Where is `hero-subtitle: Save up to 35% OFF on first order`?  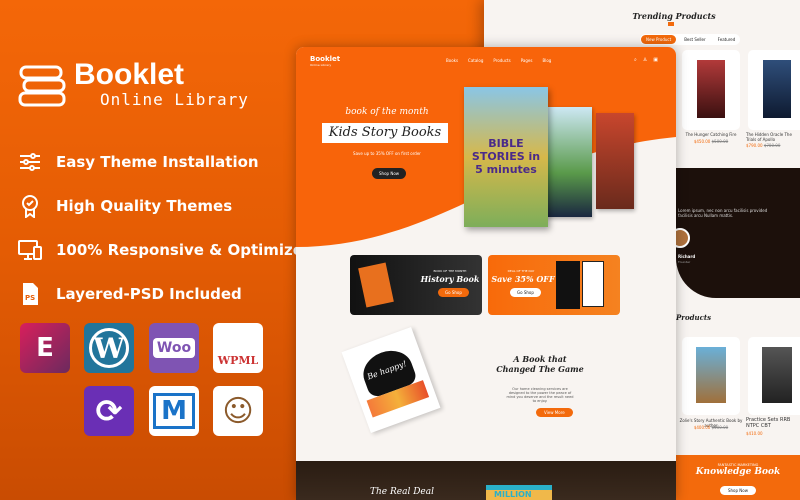
hero-subtitle: Save up to 35% OFF on first order is located at coordinates (387, 153).